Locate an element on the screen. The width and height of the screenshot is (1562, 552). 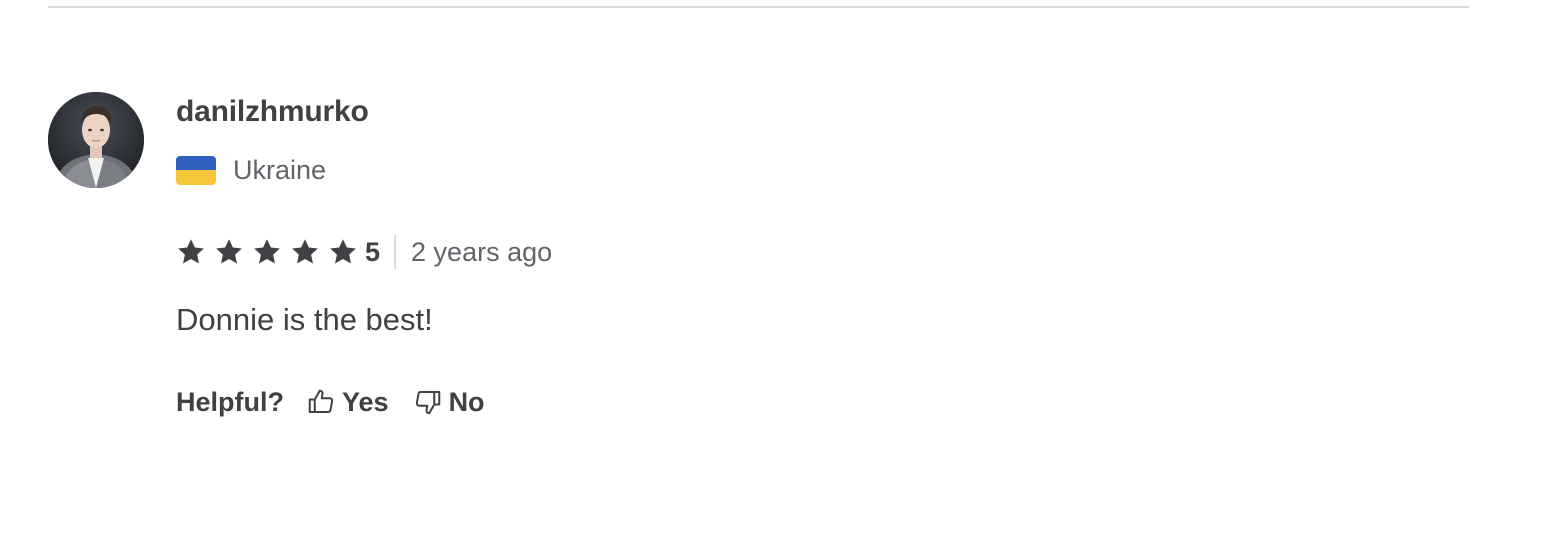
rating-value: 5 is located at coordinates (373, 251).